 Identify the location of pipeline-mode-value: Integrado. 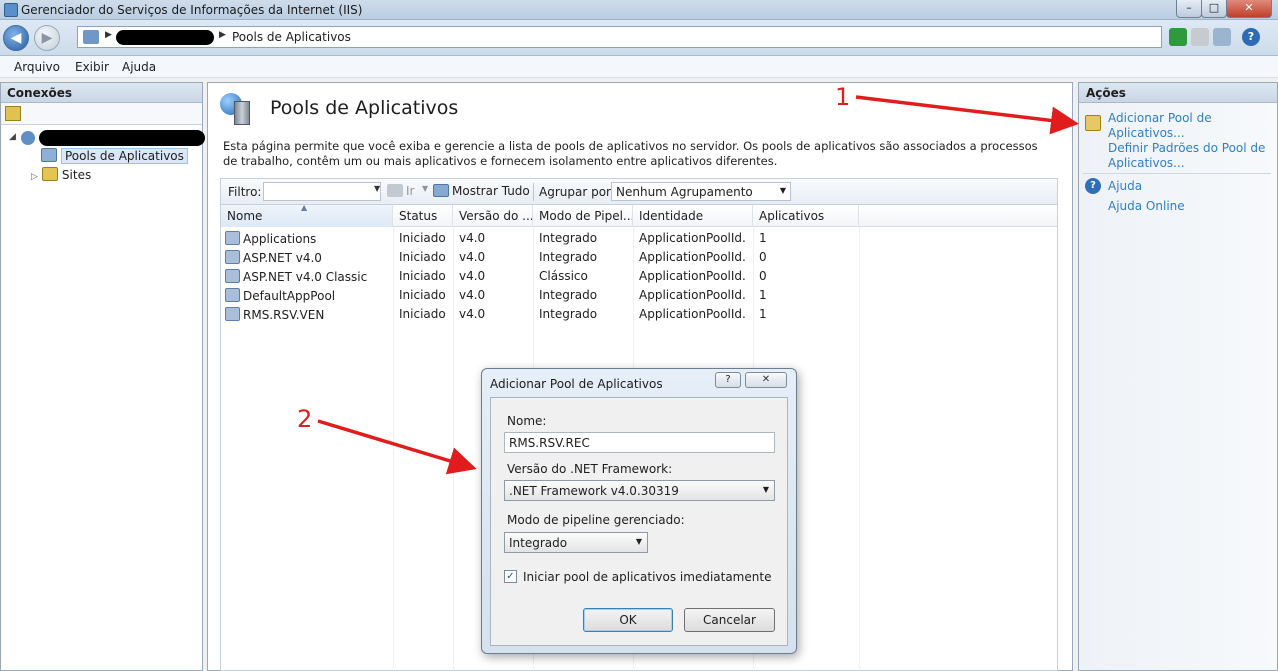
(538, 543).